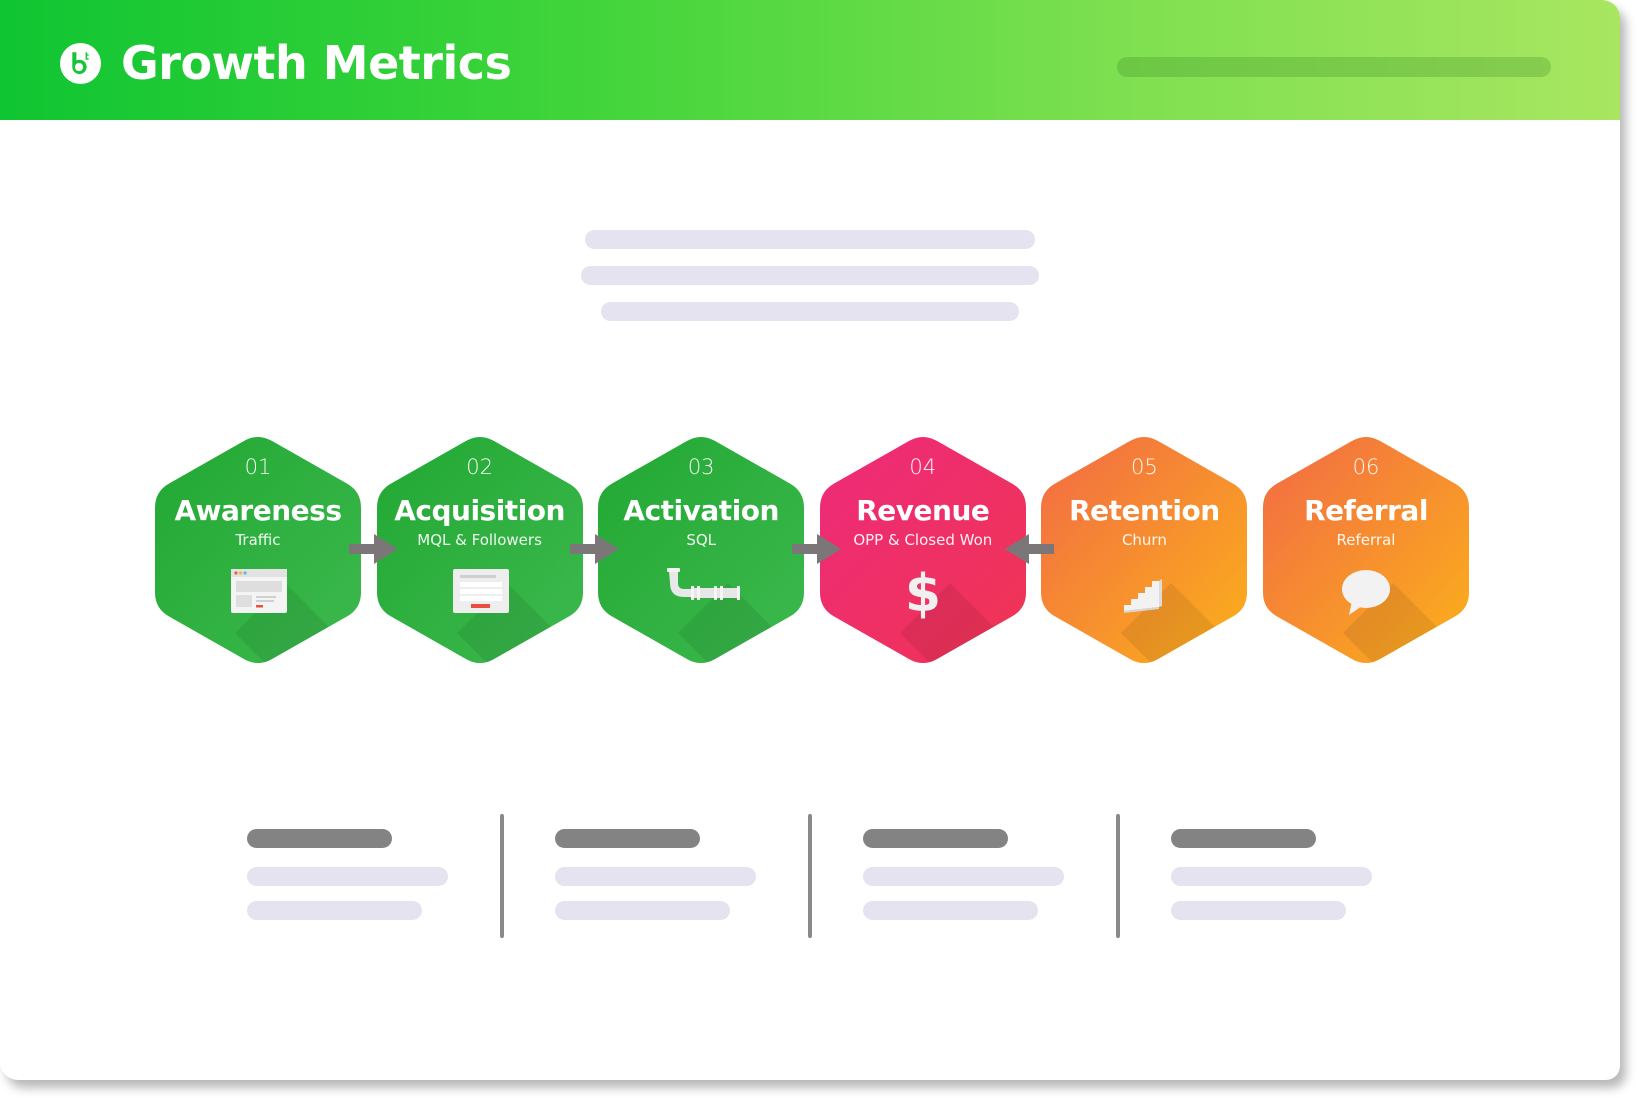  I want to click on stage-number: 06, so click(1366, 467).